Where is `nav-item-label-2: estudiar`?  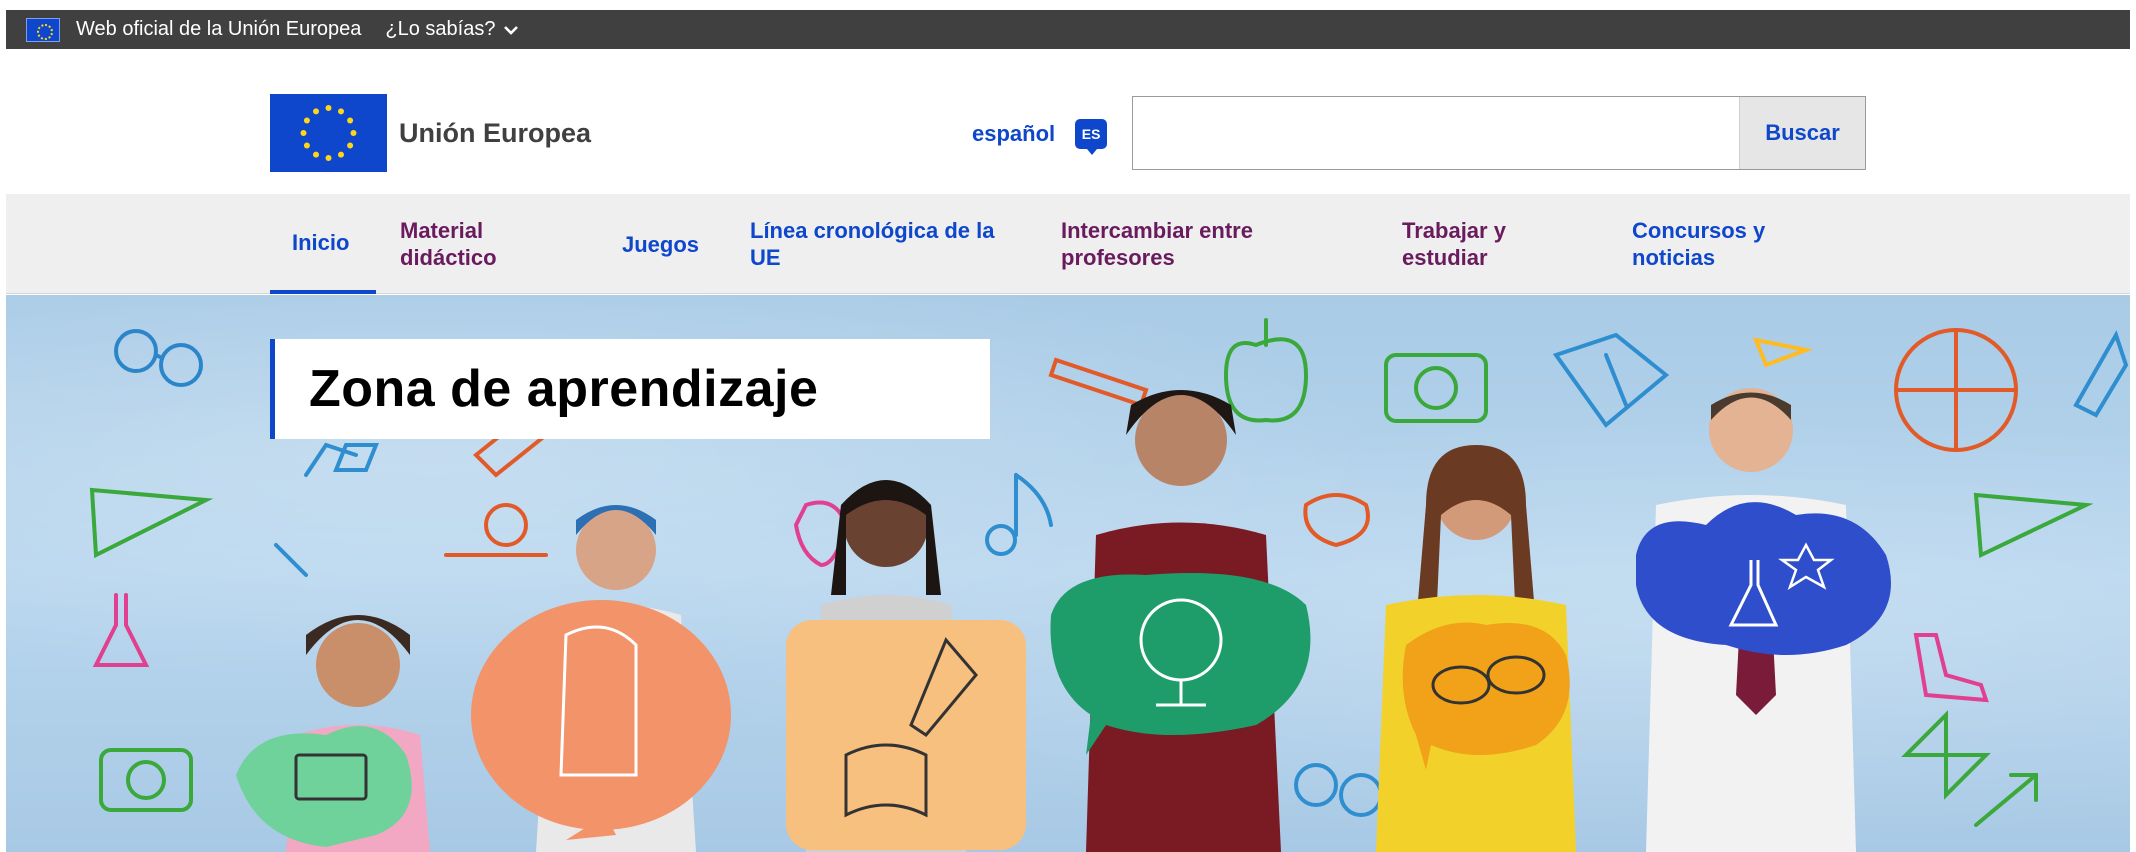 nav-item-label-2: estudiar is located at coordinates (1445, 257).